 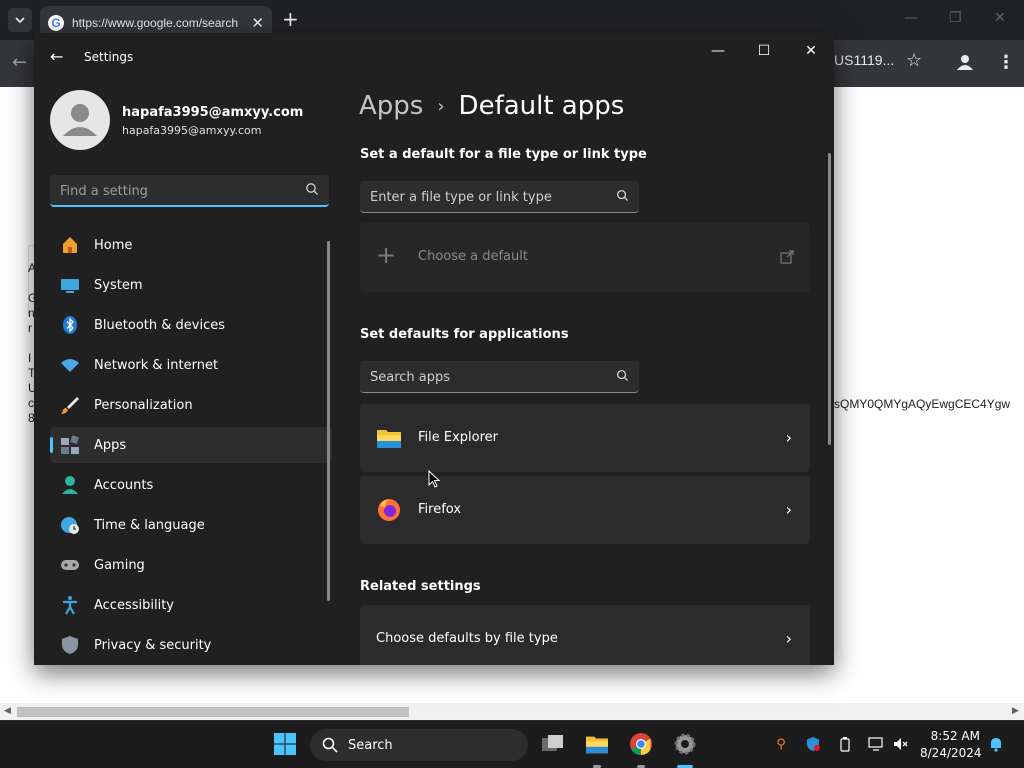 What do you see at coordinates (118, 285) in the screenshot?
I see `sidebar-item-label: System` at bounding box center [118, 285].